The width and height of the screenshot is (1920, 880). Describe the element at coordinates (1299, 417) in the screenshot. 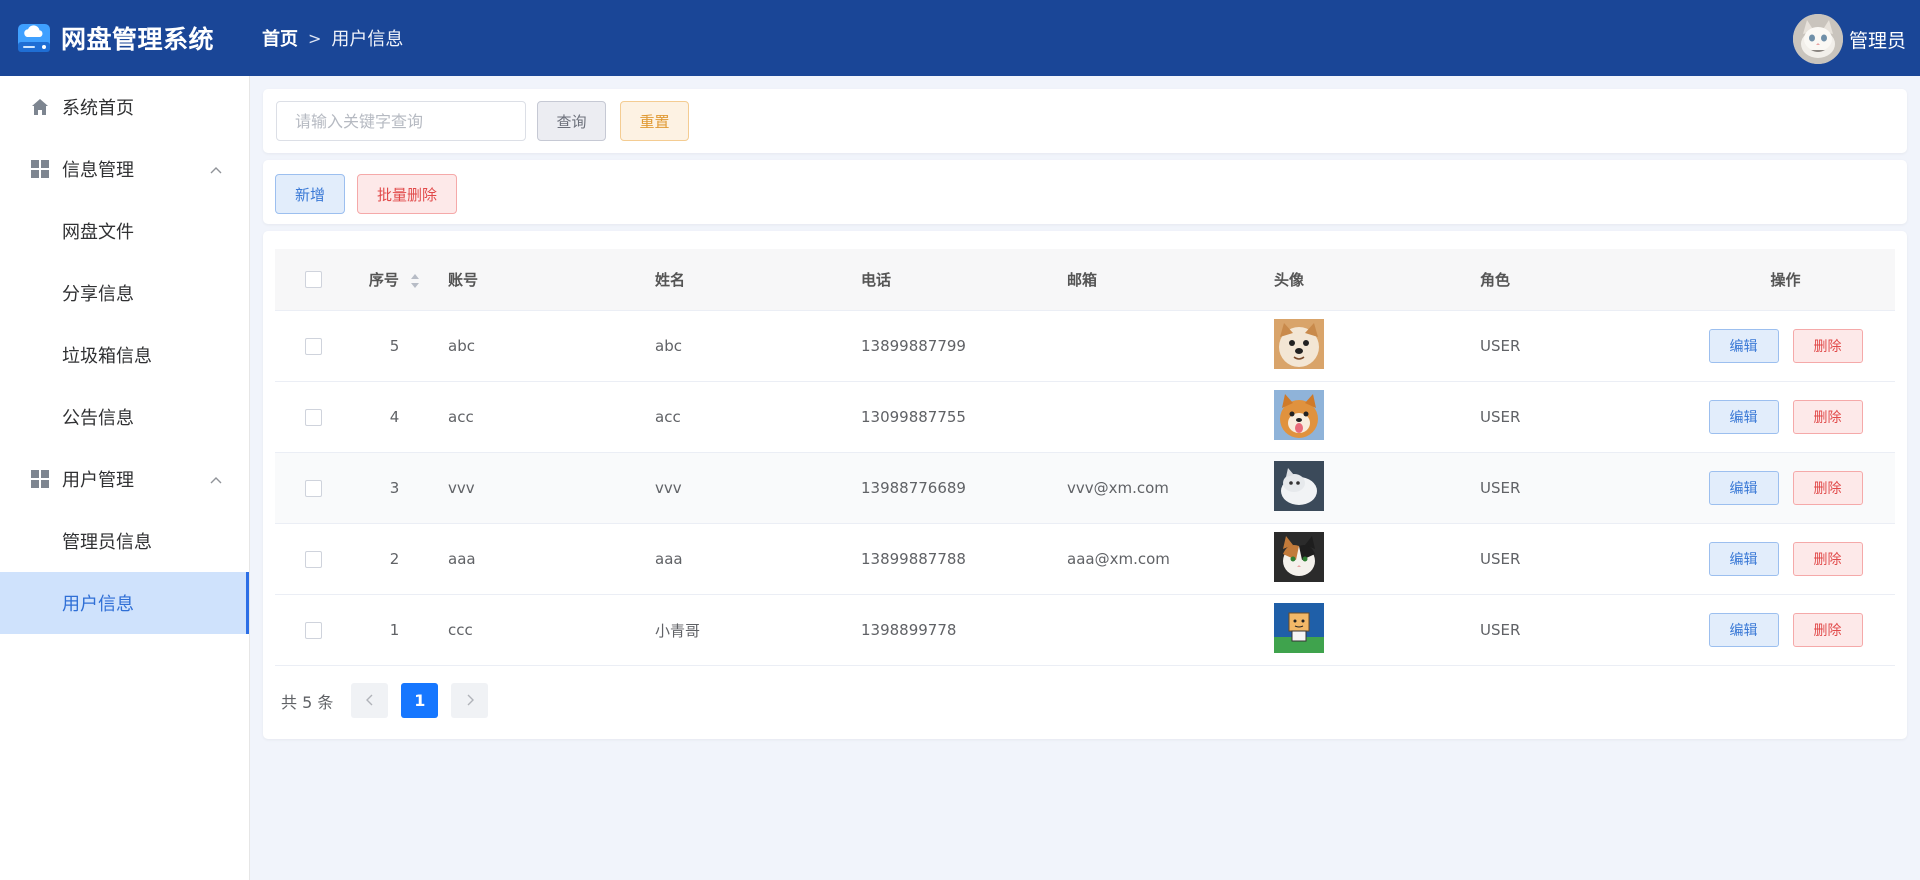

I see `shiba-tongue-avatar` at that location.